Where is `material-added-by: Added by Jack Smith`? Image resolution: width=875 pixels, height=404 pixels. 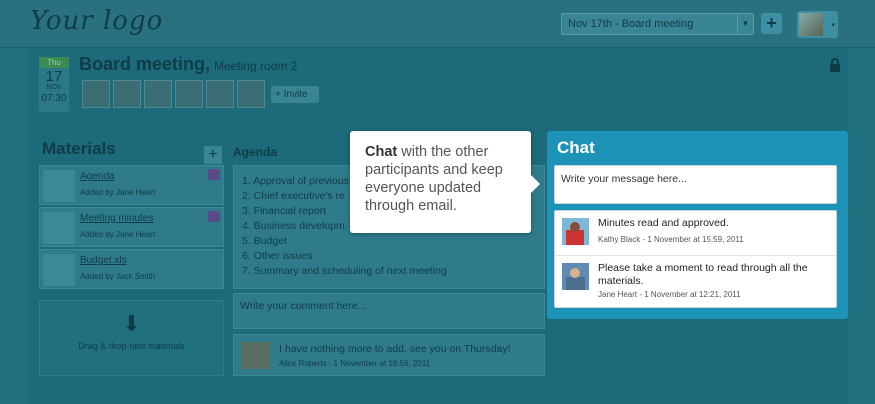
material-added-by: Added by Jack Smith is located at coordinates (118, 276).